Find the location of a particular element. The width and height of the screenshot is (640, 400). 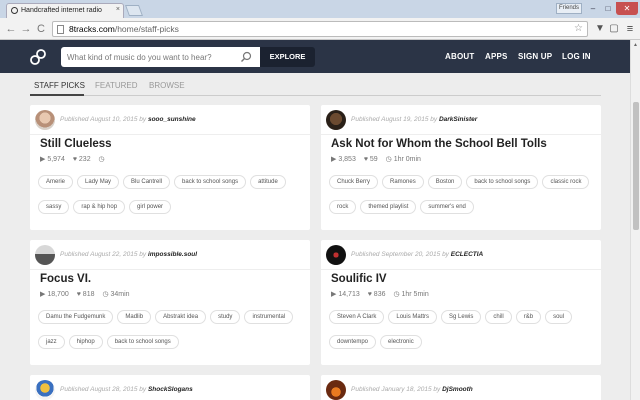

explore-button: EXPLORE is located at coordinates (287, 57).